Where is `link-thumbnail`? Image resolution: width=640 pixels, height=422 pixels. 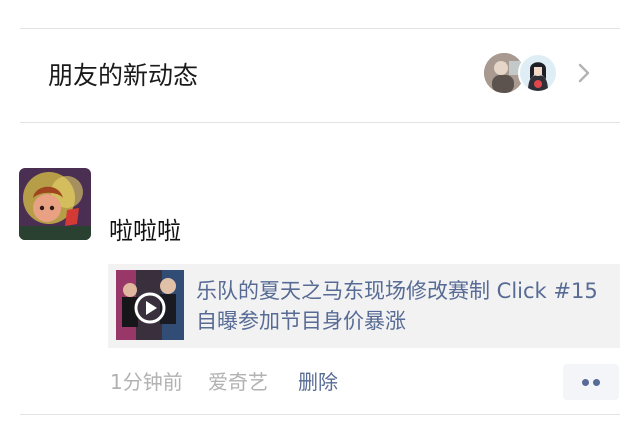 link-thumbnail is located at coordinates (150, 305).